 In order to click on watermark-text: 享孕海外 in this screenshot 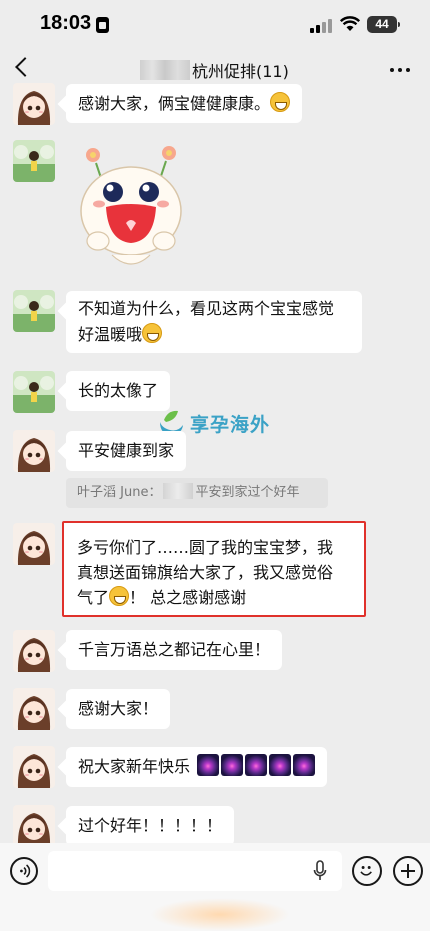, I will do `click(230, 424)`.